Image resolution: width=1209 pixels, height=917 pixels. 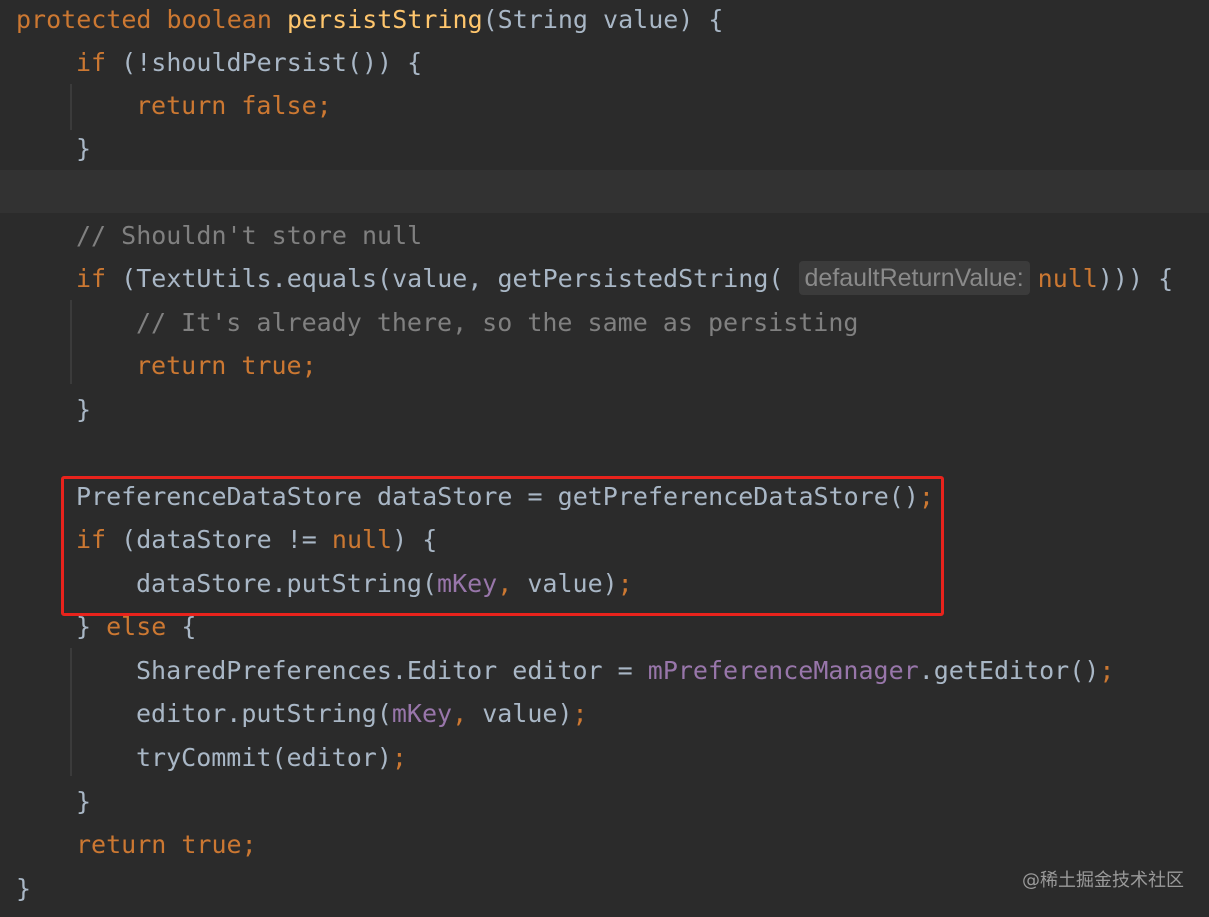 I want to click on equals-call: (TextUtils.equals(value,, so click(x=302, y=278).